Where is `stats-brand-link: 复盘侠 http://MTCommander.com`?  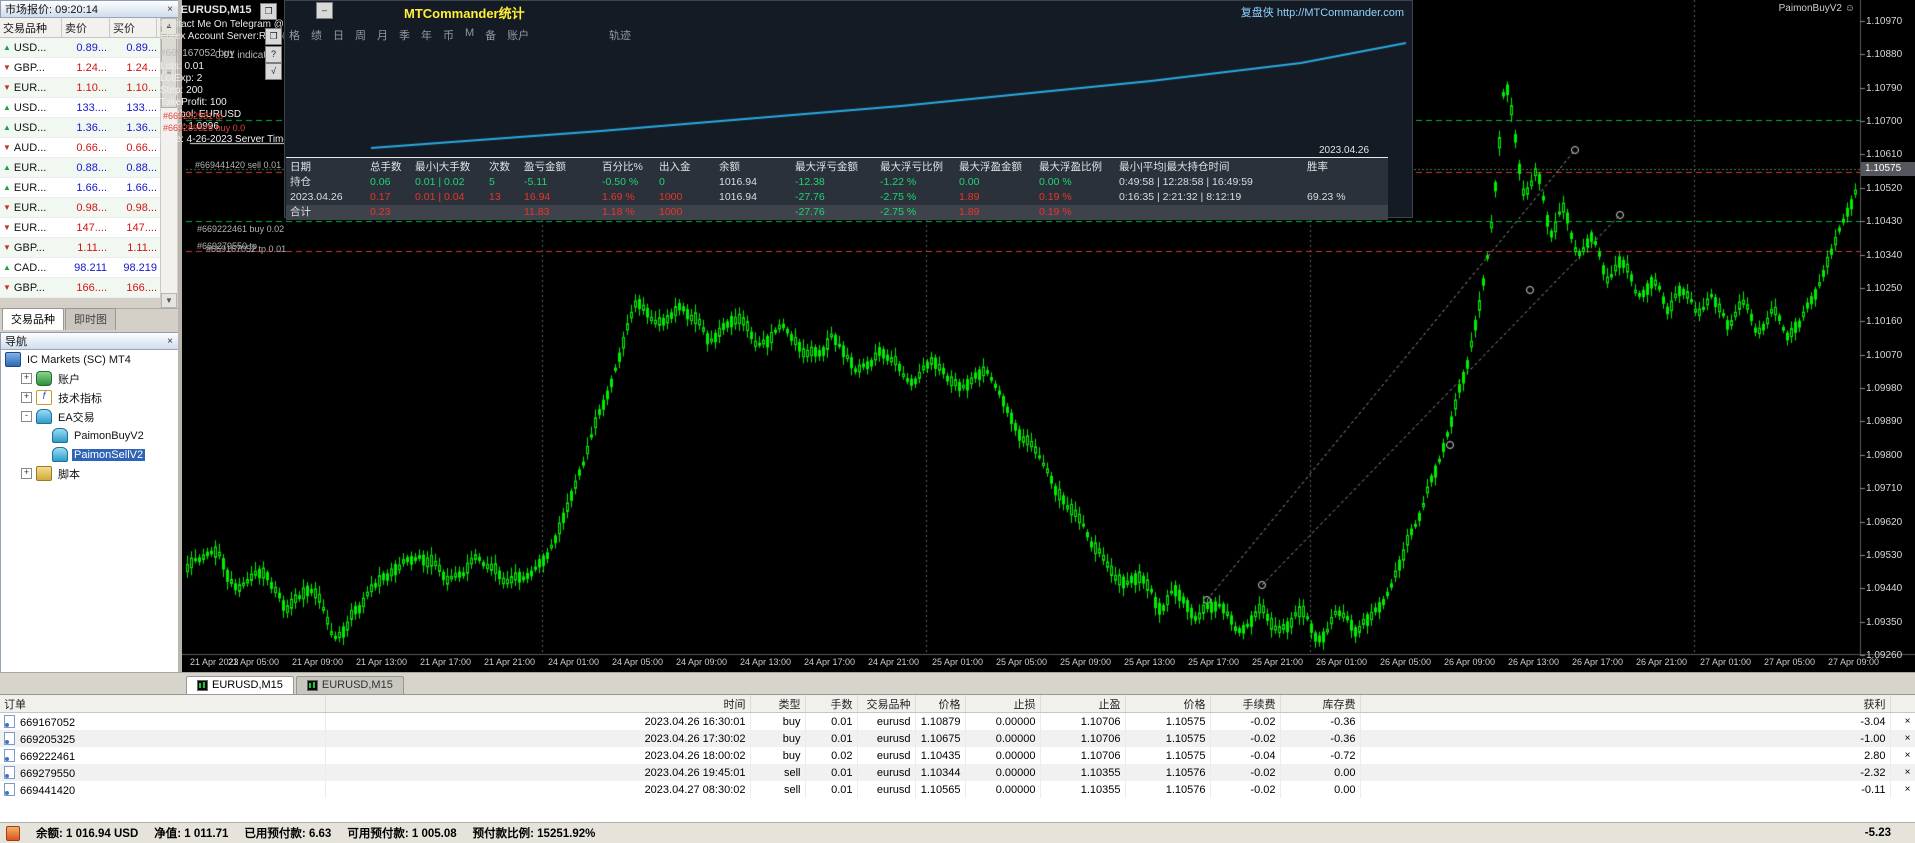 stats-brand-link: 复盘侠 http://MTCommander.com is located at coordinates (1322, 12).